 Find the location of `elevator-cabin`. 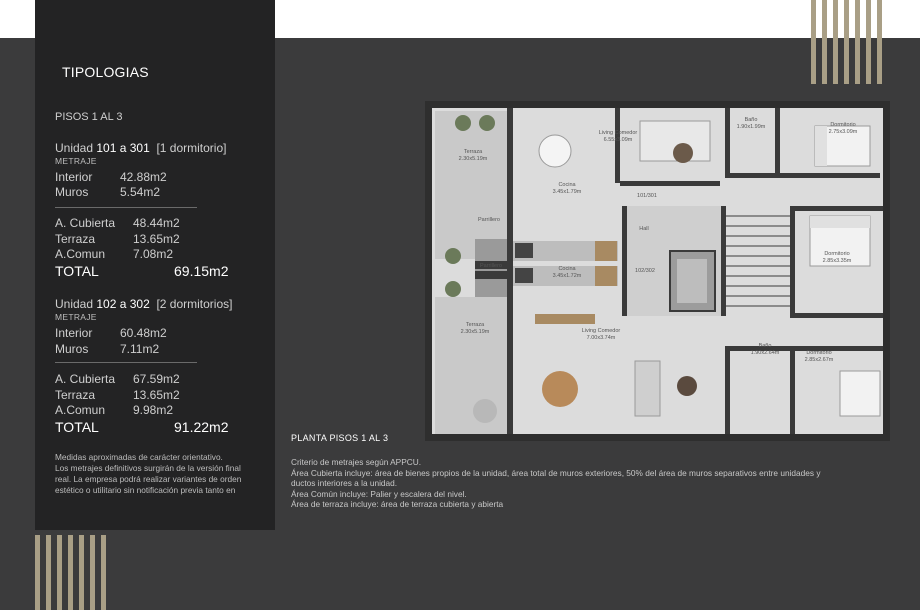

elevator-cabin is located at coordinates (692, 281).